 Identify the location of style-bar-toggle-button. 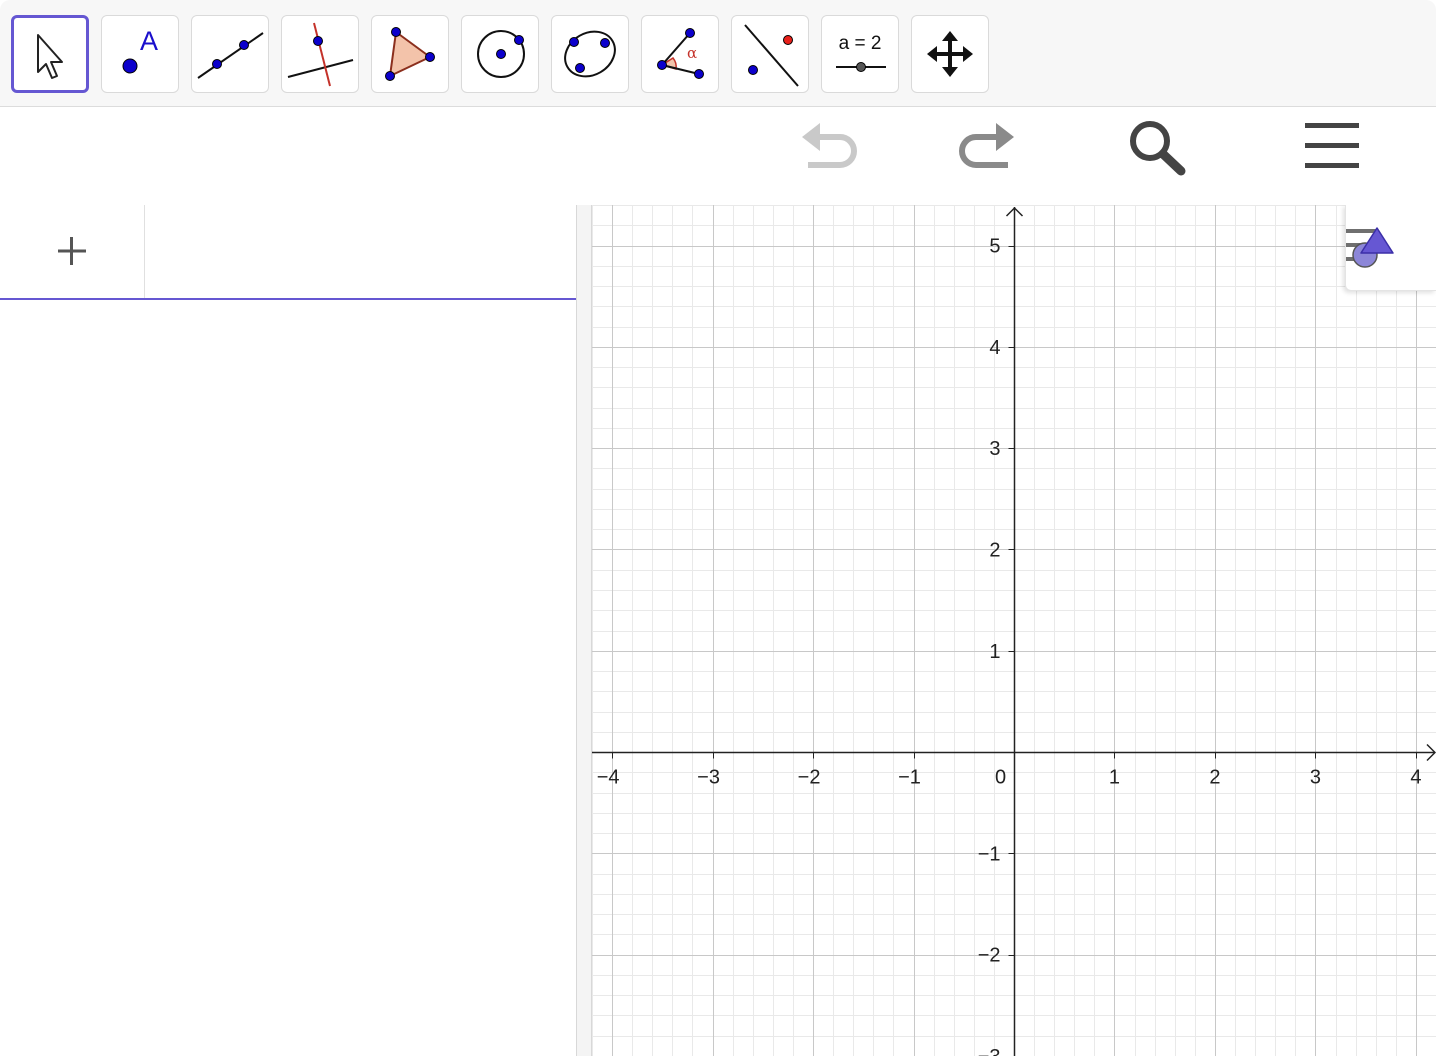
(1384, 248).